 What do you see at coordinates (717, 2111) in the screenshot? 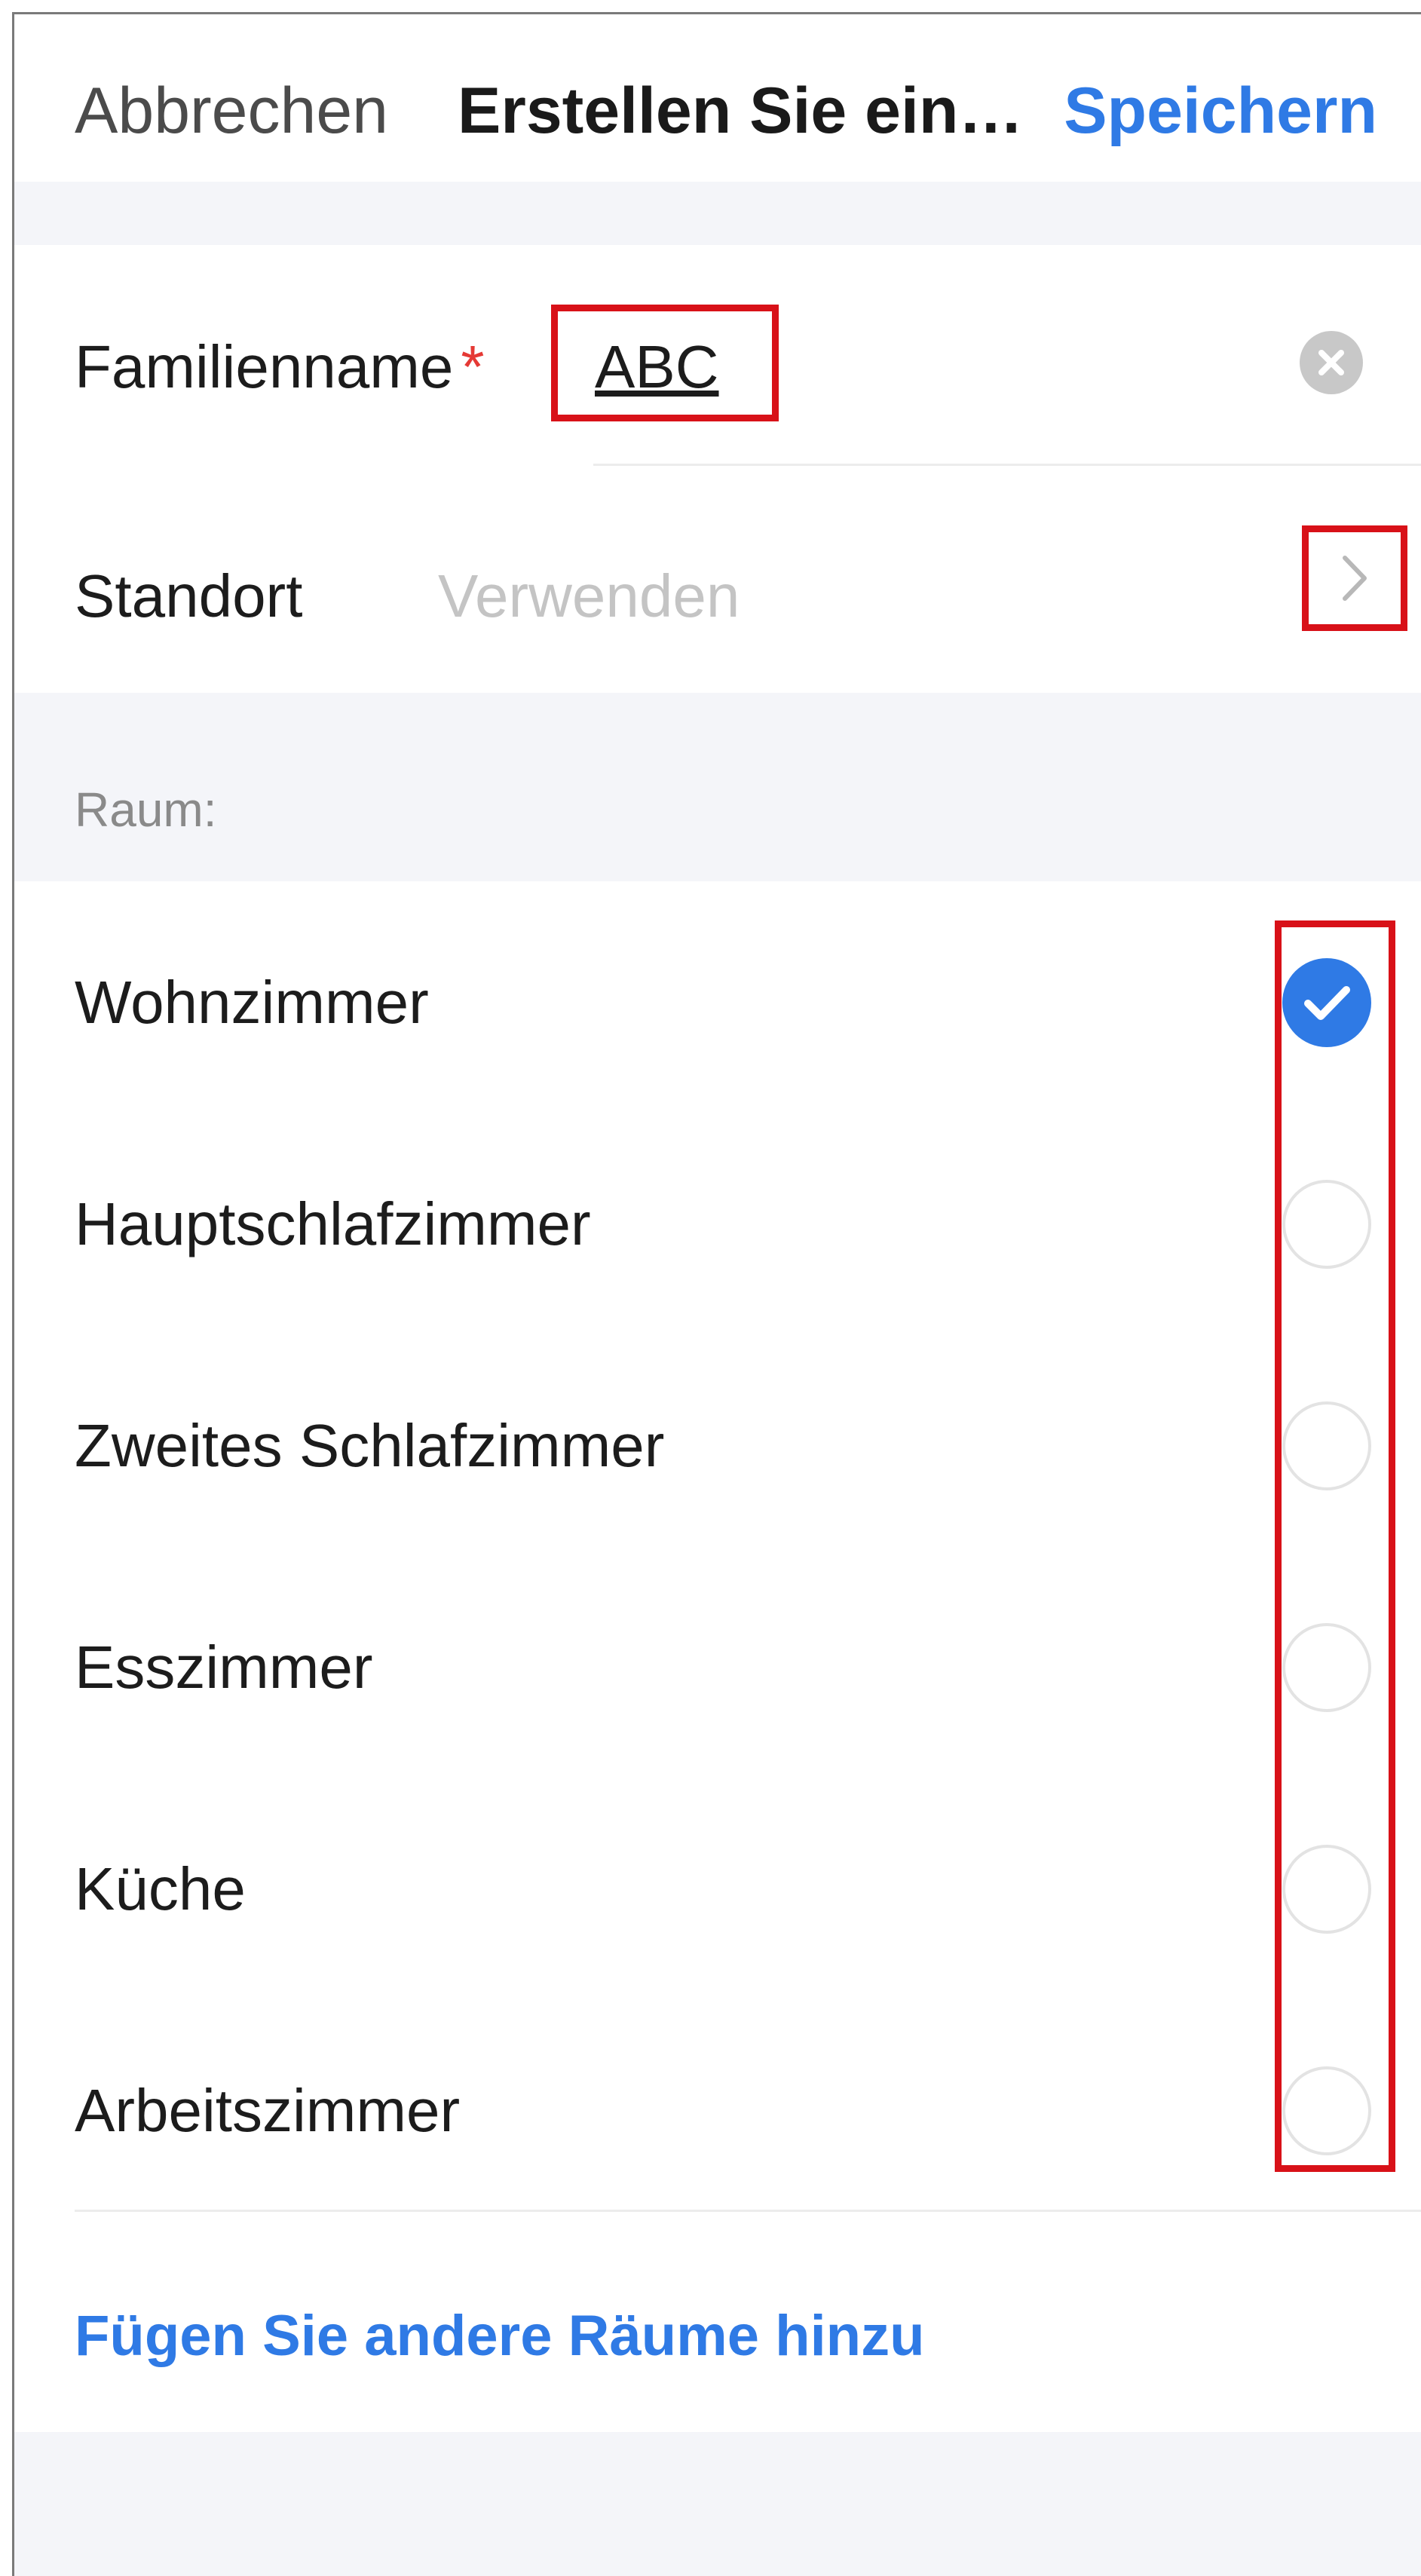
I see `room-item-arbeitszimmer: Arbeitszimmer` at bounding box center [717, 2111].